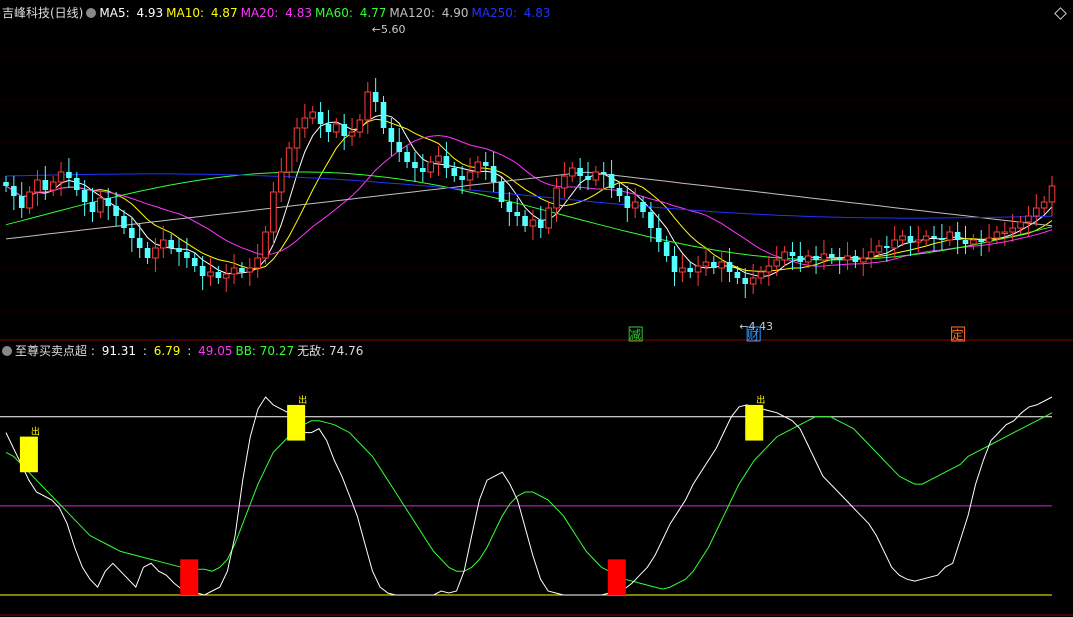 The height and width of the screenshot is (617, 1073). What do you see at coordinates (57, 351) in the screenshot?
I see `indicator-name: 至尊买卖点超 :` at bounding box center [57, 351].